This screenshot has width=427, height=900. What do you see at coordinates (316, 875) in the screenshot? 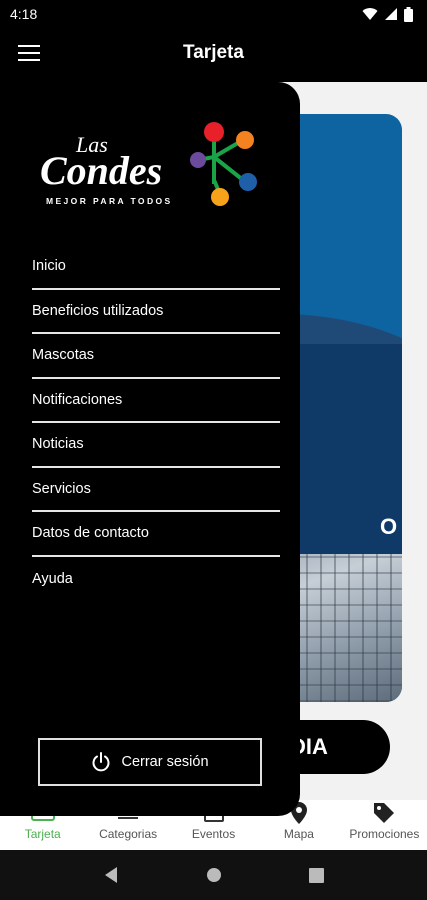
I see `recents-icon` at bounding box center [316, 875].